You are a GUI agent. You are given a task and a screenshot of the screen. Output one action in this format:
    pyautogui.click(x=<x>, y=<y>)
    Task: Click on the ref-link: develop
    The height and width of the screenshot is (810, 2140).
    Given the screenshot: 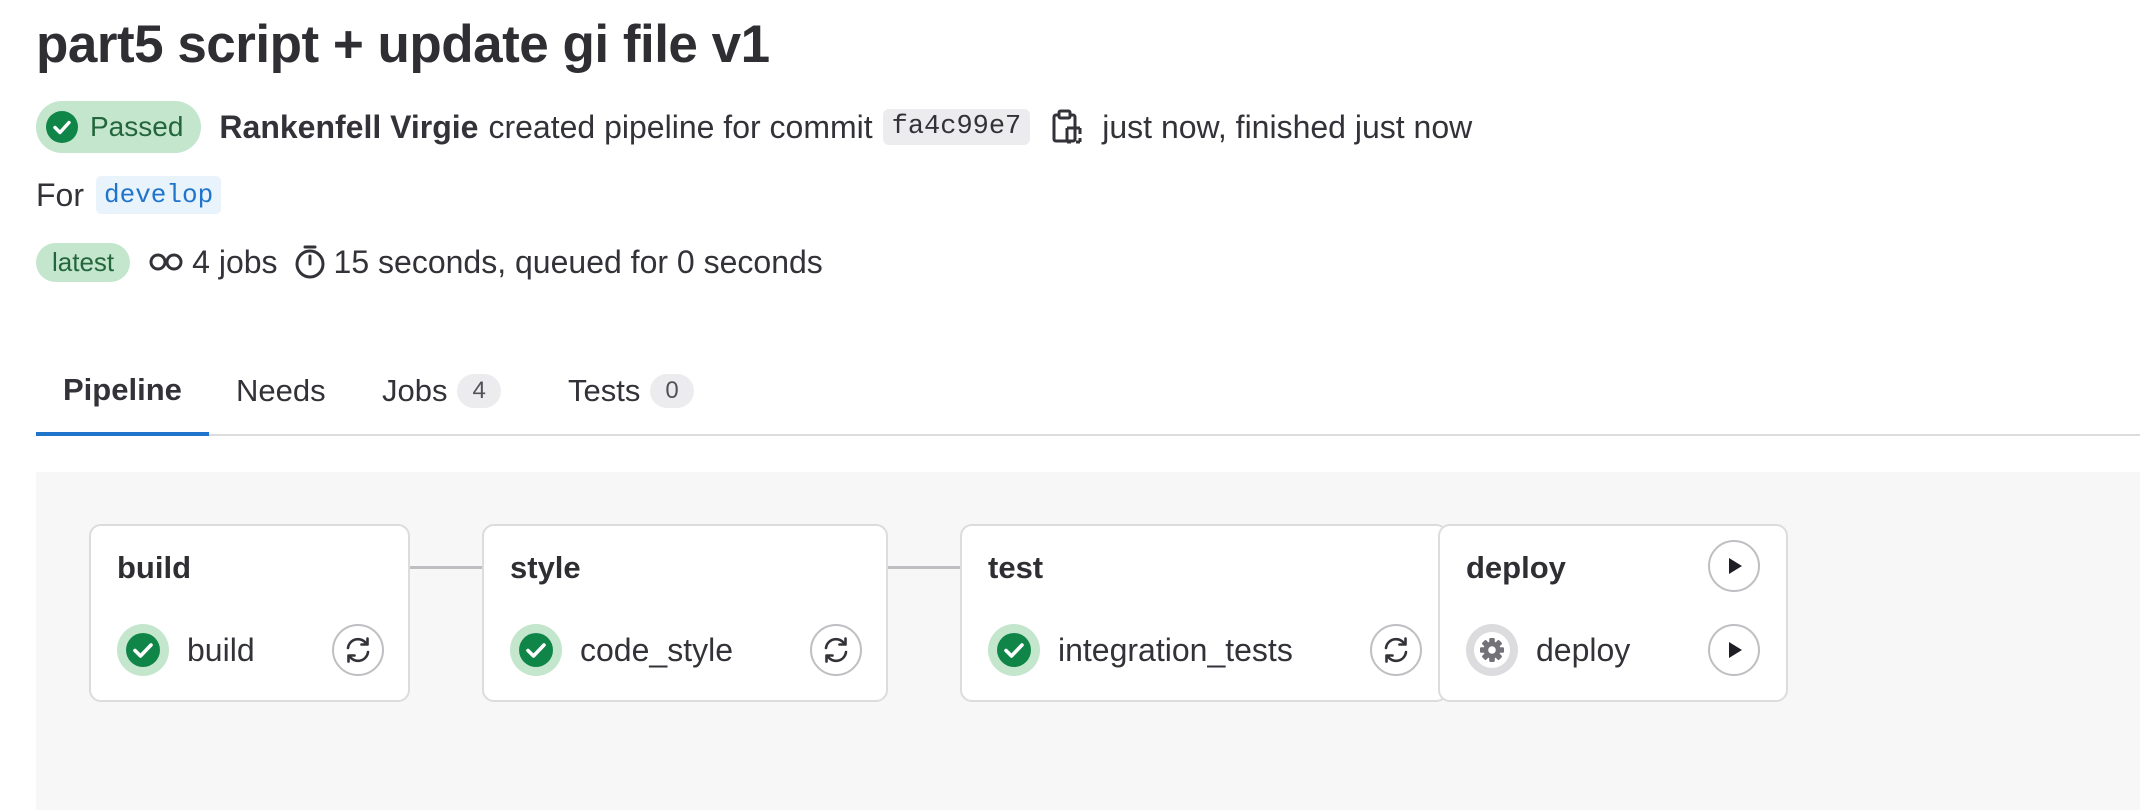 What is the action you would take?
    pyautogui.click(x=159, y=195)
    